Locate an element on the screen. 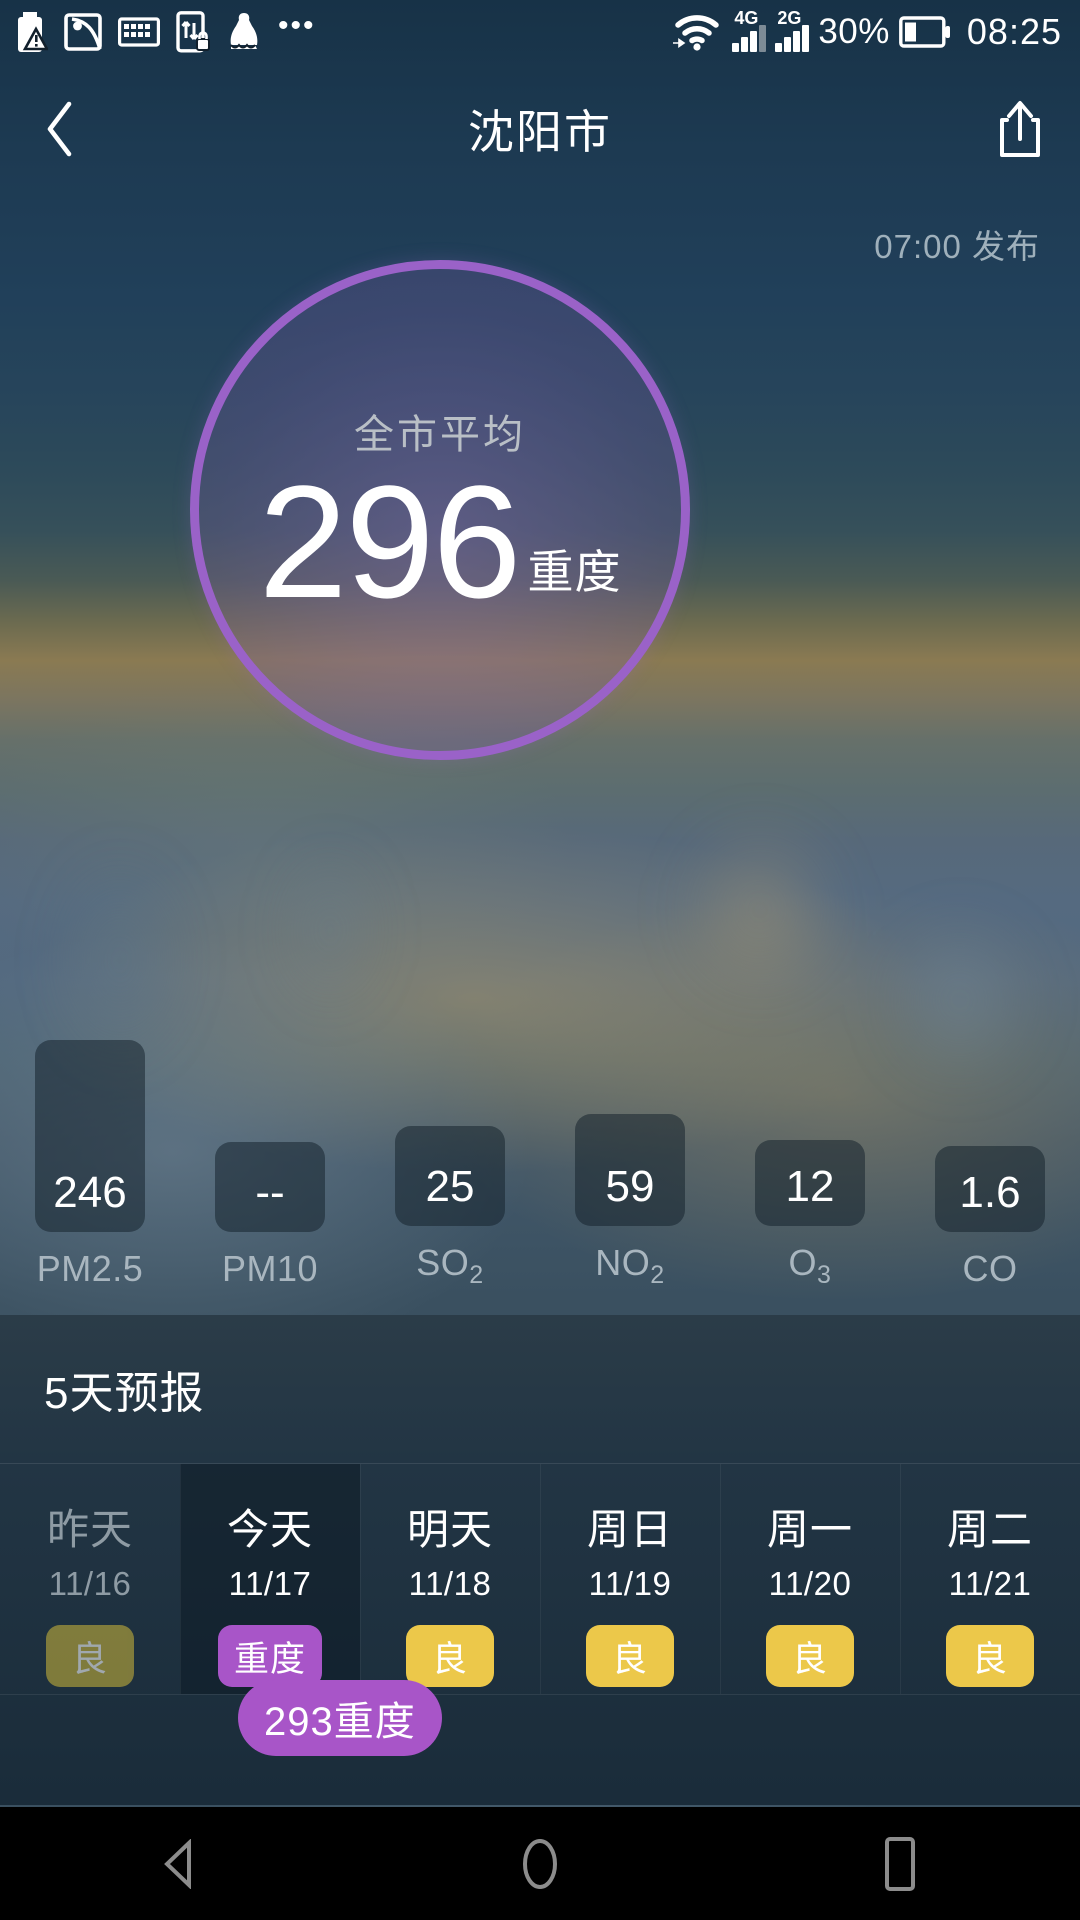  page-title: 沈阳市 is located at coordinates (540, 132).